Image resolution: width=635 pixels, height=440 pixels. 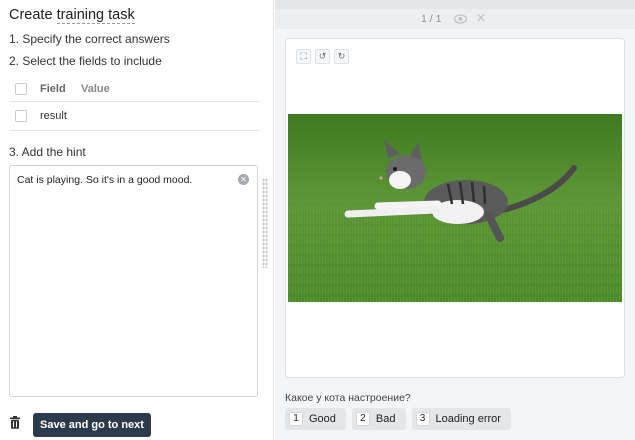 I want to click on pager-bar: 1 / 1 ✕, so click(x=455, y=19).